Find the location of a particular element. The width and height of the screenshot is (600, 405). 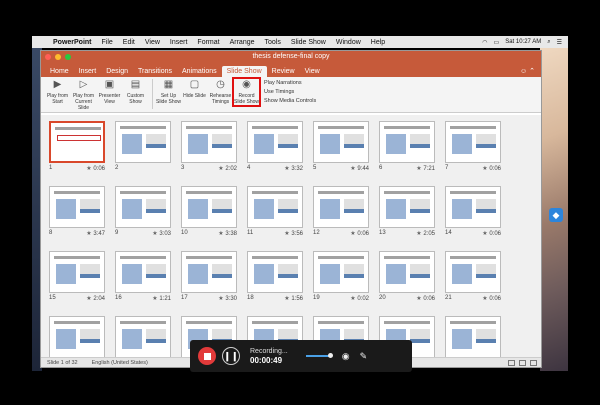

menu-window: Window is located at coordinates (348, 42).